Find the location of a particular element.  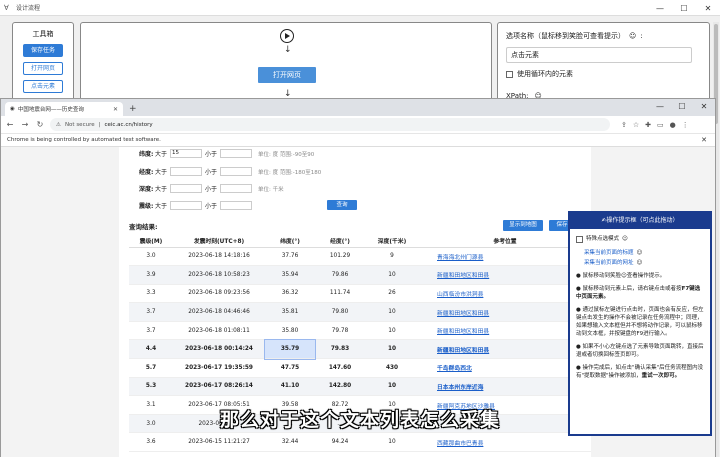

latitude-cell: 37.76 is located at coordinates (290, 257).